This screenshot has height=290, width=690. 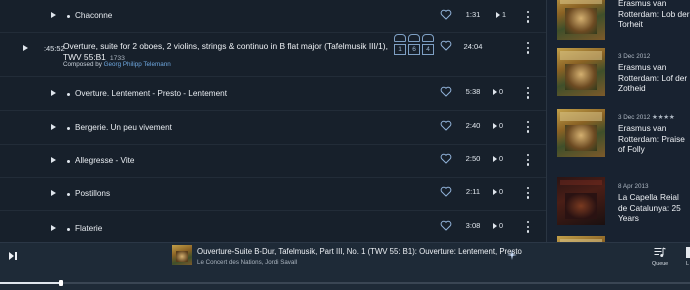 I want to click on sparkle-icon, so click(x=512, y=255).